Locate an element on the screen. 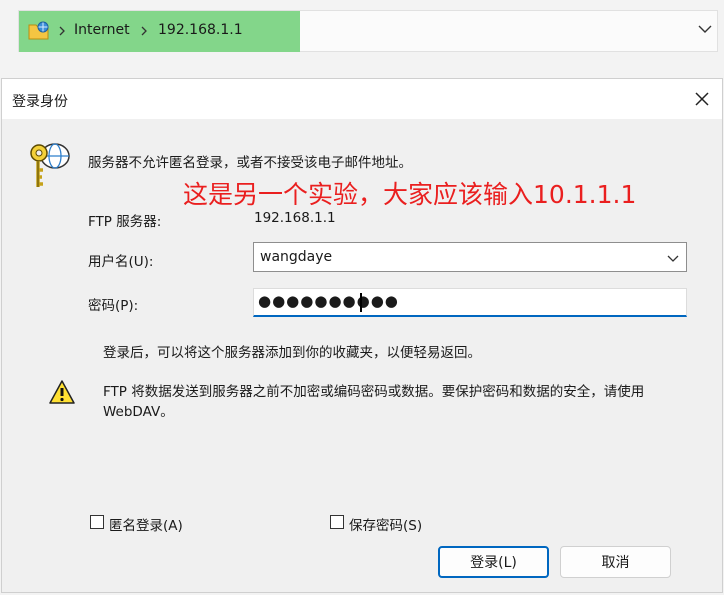 The image size is (724, 595). info-text: 登录后，可以将这个服务器添加到你的收藏夹，以便轻易返回。 is located at coordinates (292, 353).